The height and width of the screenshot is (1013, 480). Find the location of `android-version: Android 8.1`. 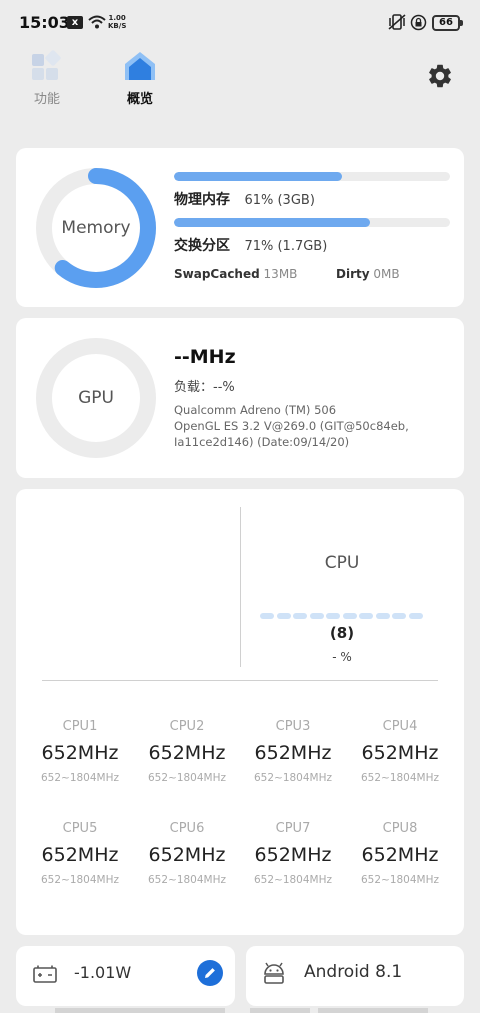

android-version: Android 8.1 is located at coordinates (353, 972).